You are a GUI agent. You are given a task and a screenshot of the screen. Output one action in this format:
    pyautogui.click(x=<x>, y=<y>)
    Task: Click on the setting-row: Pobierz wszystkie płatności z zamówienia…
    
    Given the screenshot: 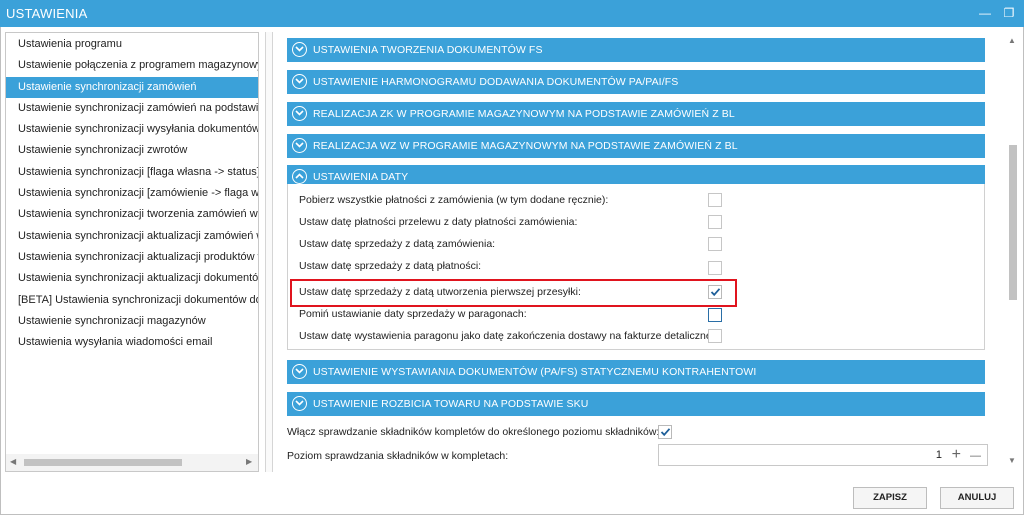 What is the action you would take?
    pyautogui.click(x=637, y=201)
    